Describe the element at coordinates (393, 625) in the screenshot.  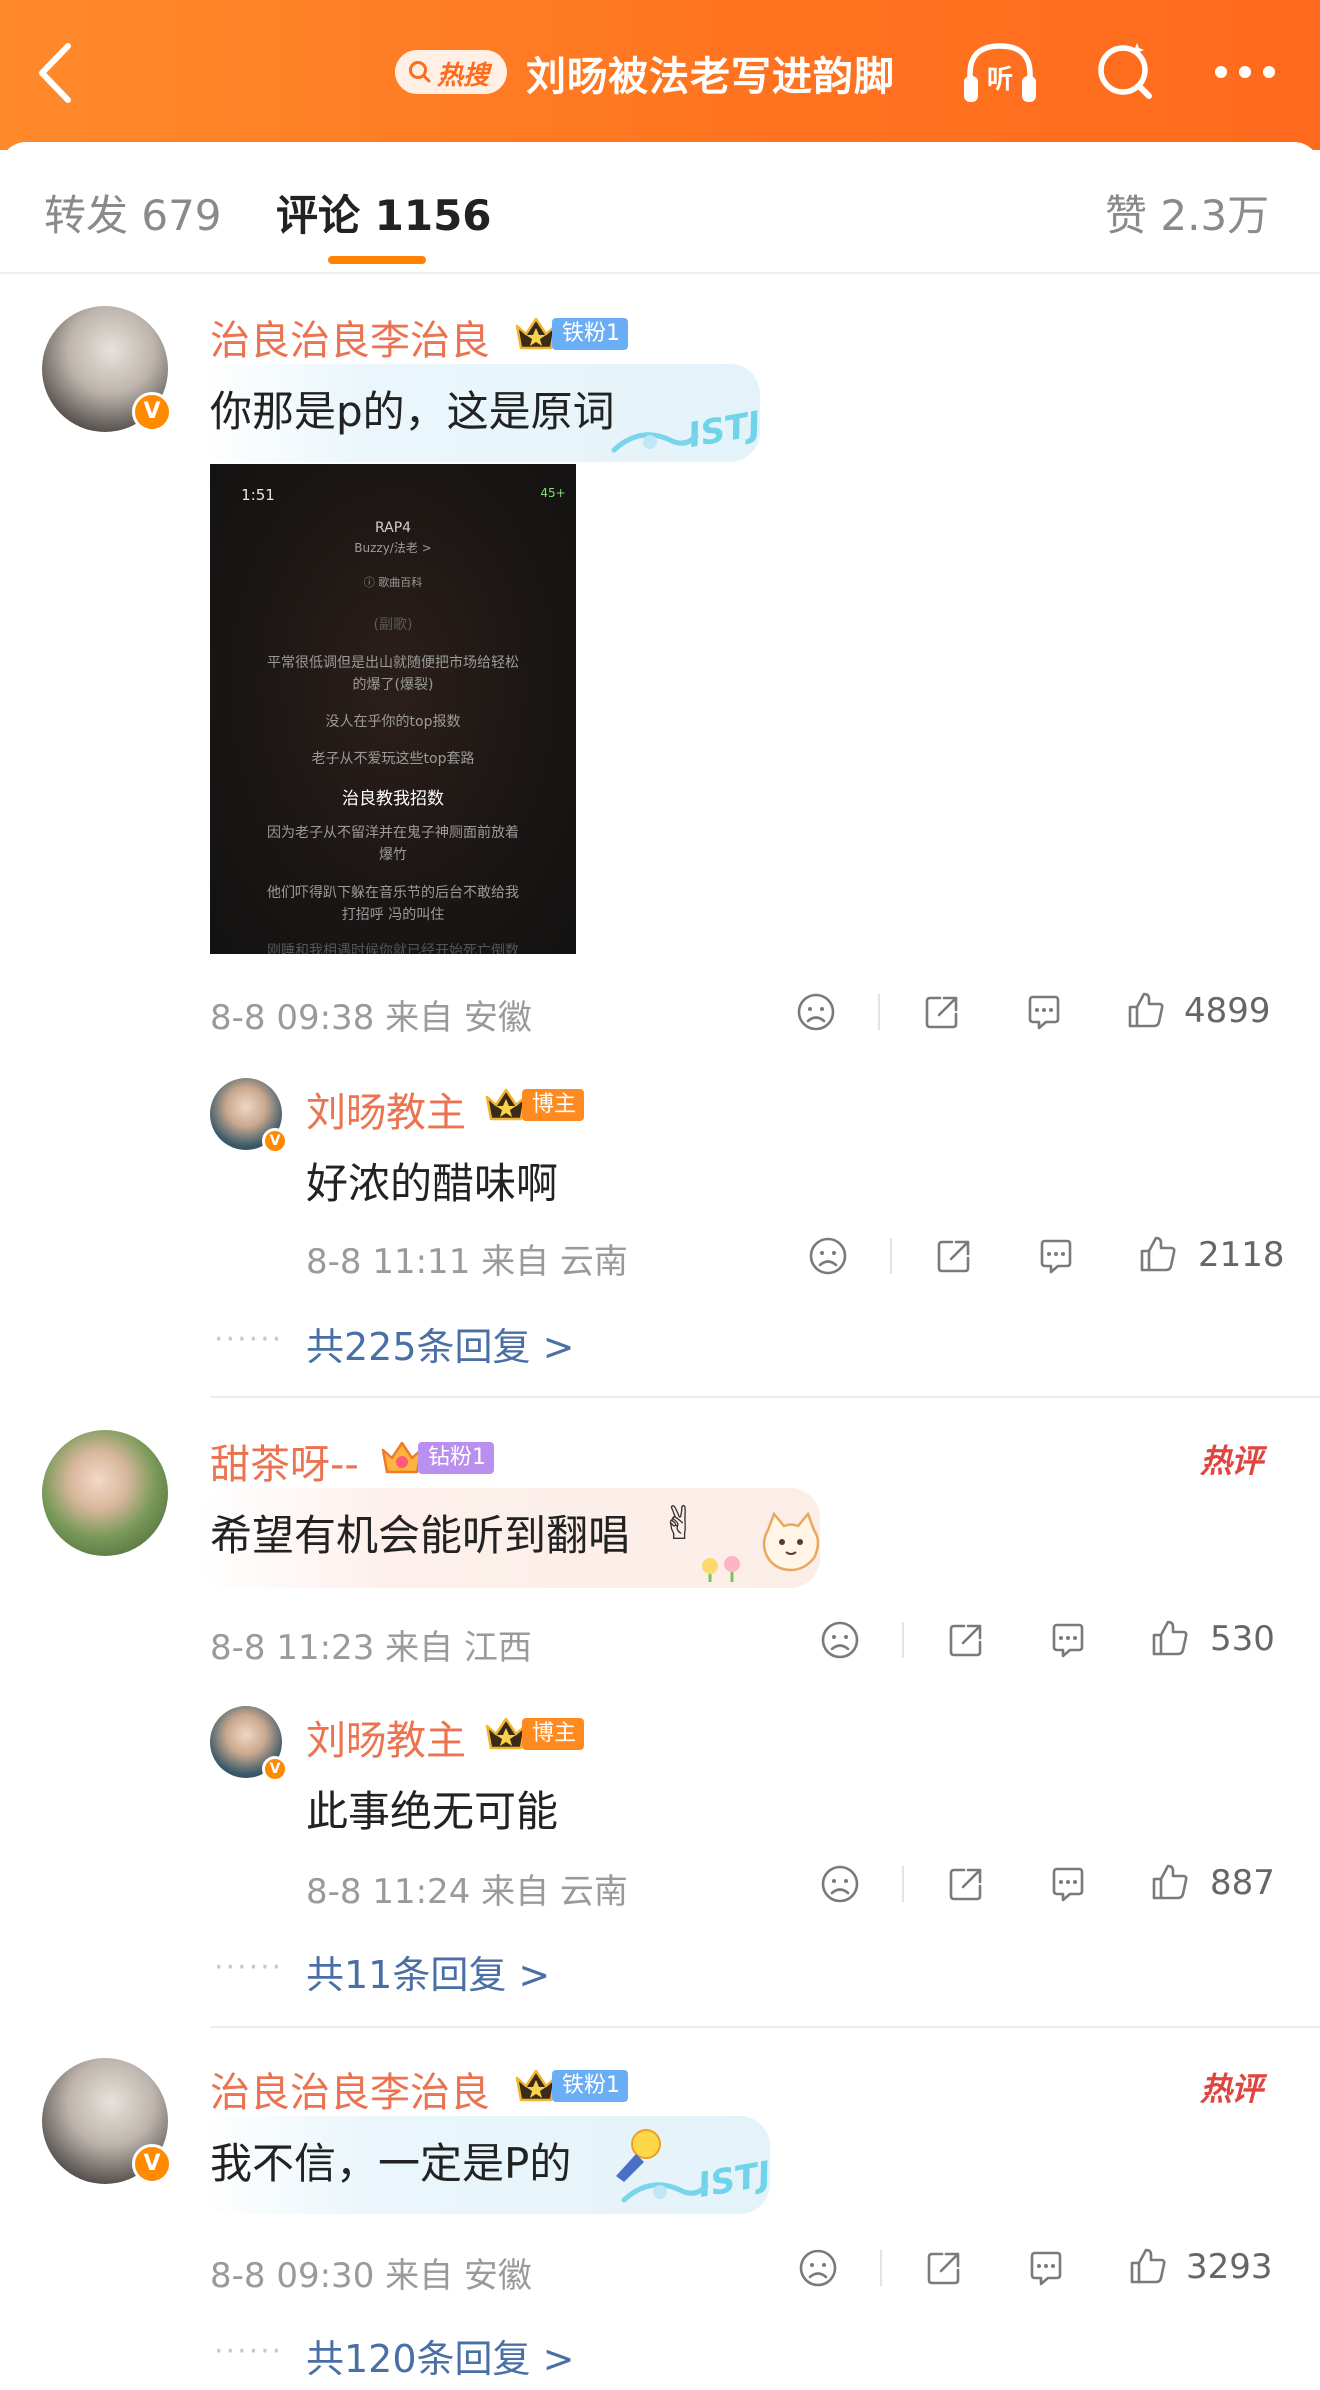
I see `lyric-line: (副歌)` at that location.